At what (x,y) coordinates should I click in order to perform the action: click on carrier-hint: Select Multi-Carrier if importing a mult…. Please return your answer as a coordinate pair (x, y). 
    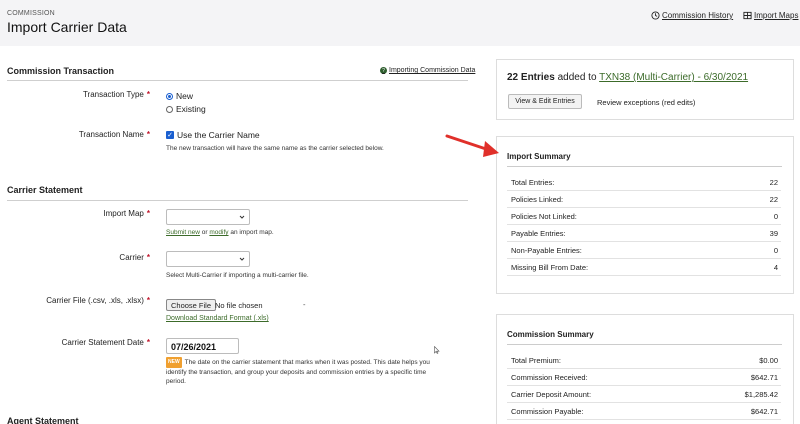
    Looking at the image, I should click on (237, 275).